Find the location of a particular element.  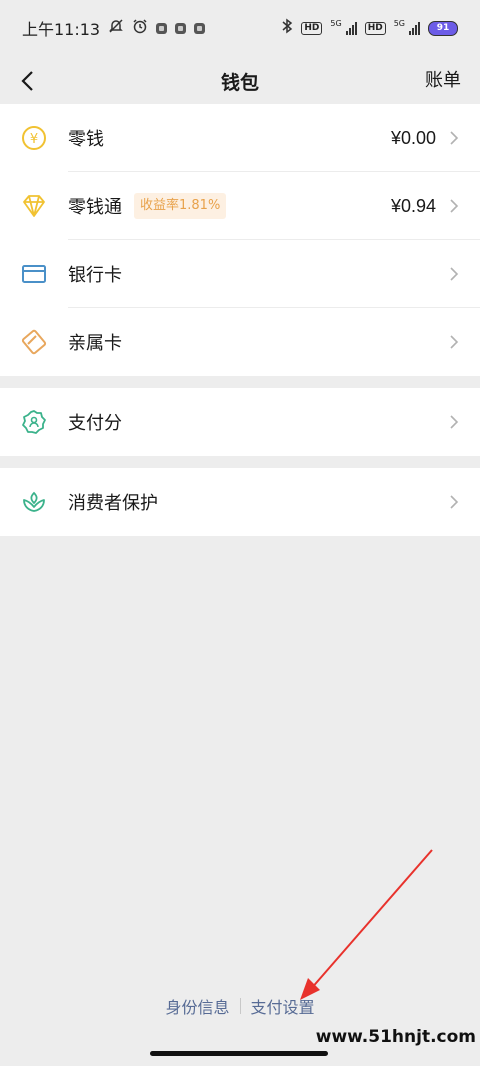

list-item-label: 消费者保护 is located at coordinates (113, 503).